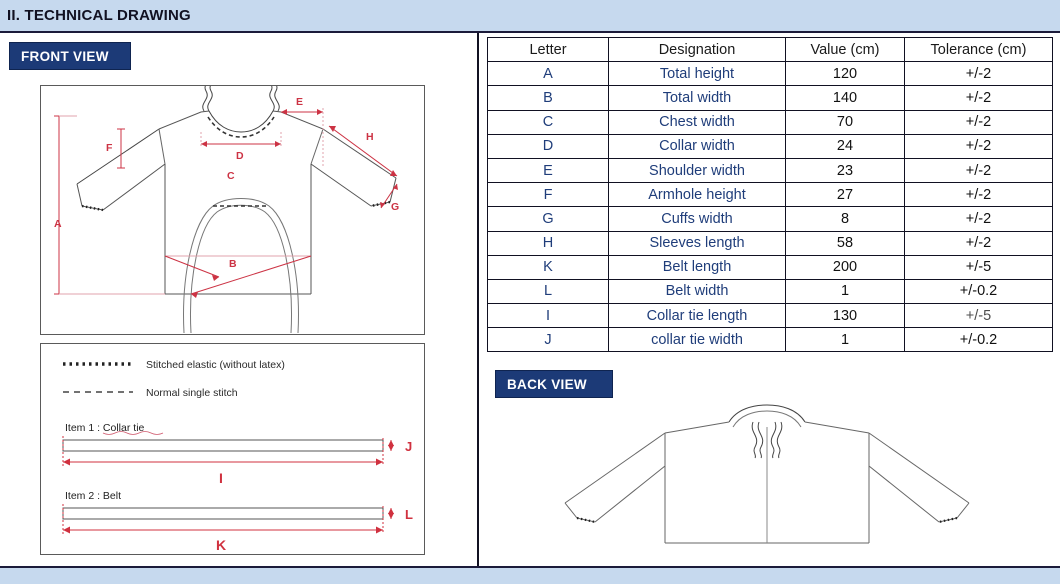  What do you see at coordinates (223, 513) in the screenshot?
I see `item2-strip` at bounding box center [223, 513].